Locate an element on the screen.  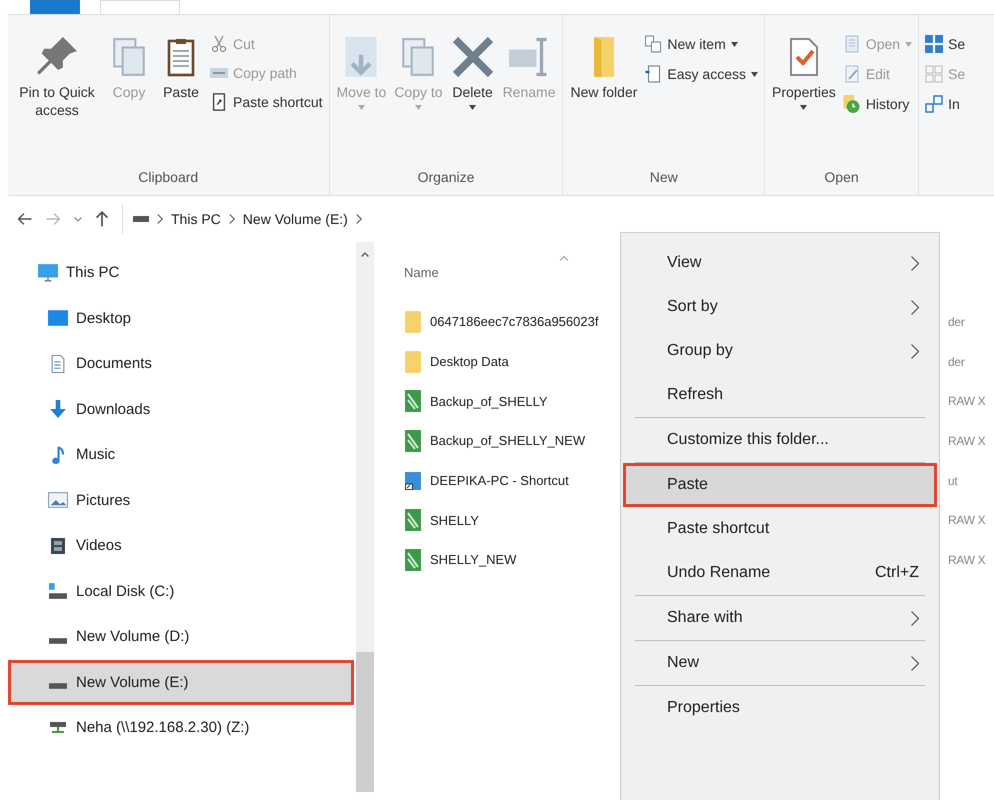
breadcrumb: New Volume (E:) is located at coordinates (295, 219).